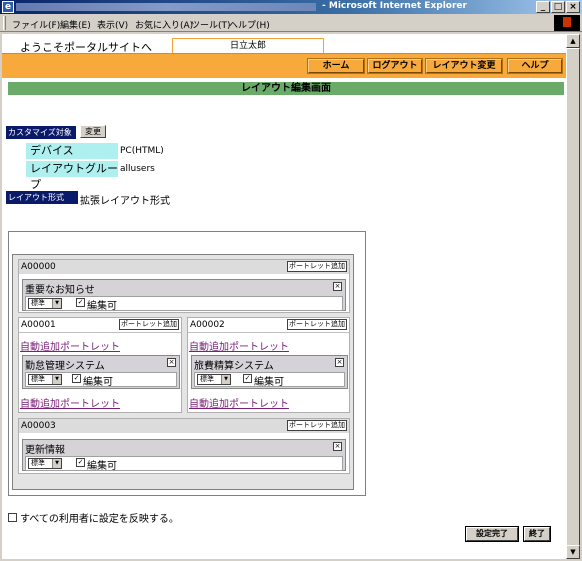  Describe the element at coordinates (184, 426) in the screenshot. I see `area-header: A00003 ポートレット追加` at that location.